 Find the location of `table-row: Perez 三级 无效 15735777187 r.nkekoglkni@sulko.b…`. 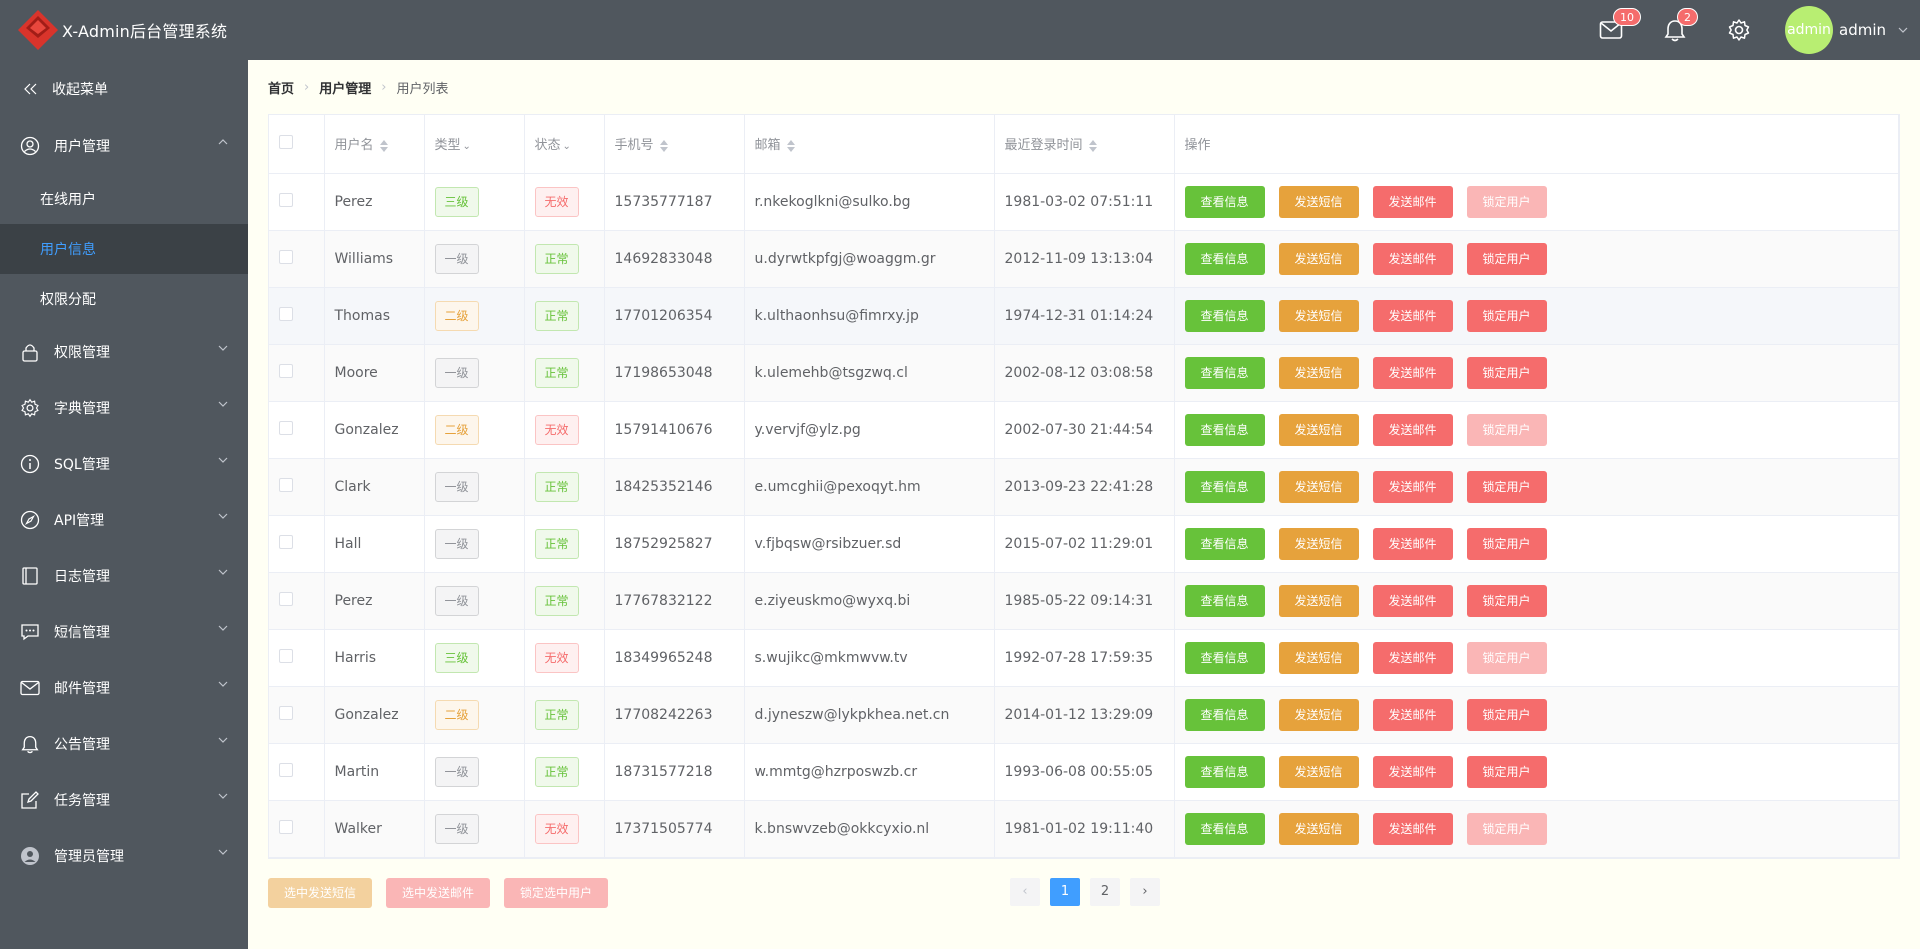

table-row: Perez 三级 无效 15735777187 r.nkekoglkni@sulko.b… is located at coordinates (1084, 202).